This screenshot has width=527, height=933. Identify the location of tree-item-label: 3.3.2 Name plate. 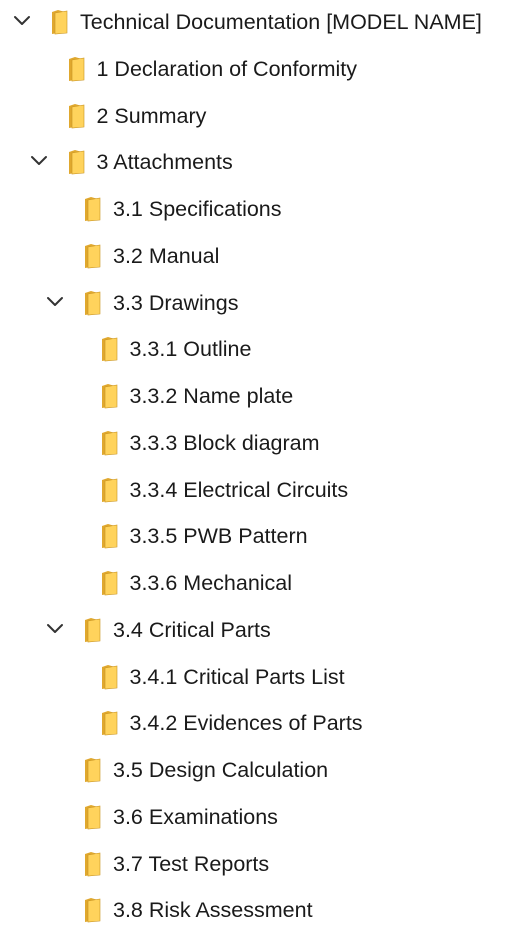
(211, 396).